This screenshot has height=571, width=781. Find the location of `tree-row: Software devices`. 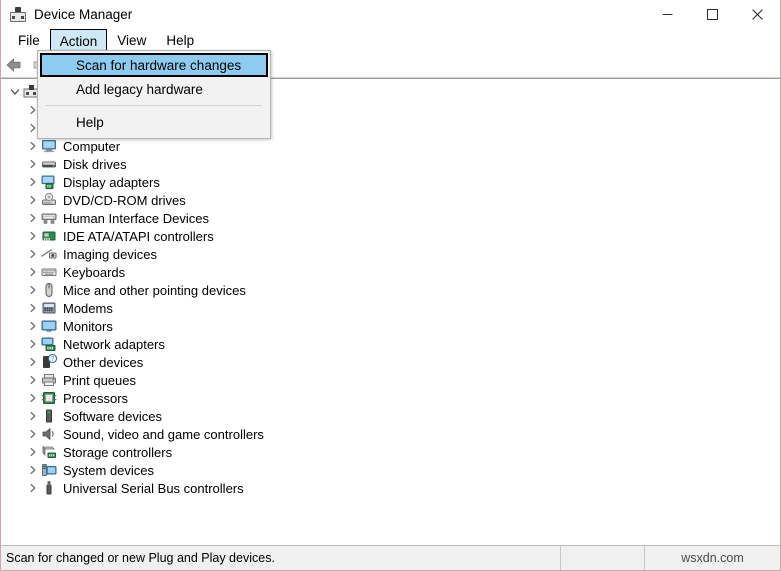

tree-row: Software devices is located at coordinates (390, 416).